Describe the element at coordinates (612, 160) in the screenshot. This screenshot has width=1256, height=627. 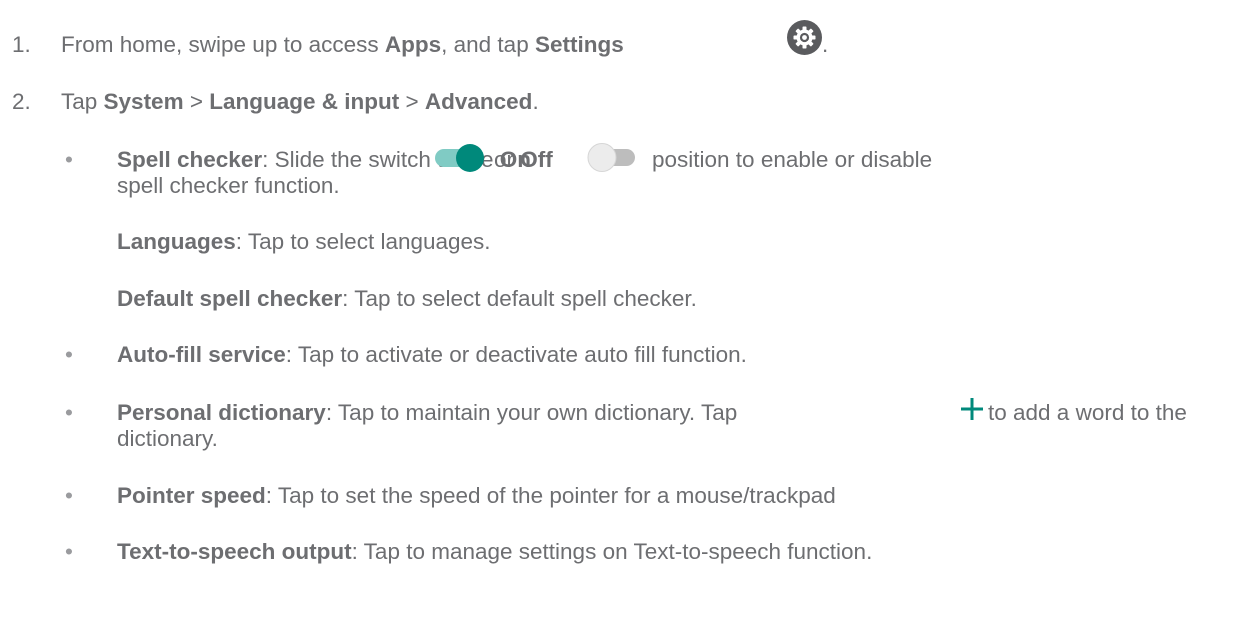
I see `toggle-off-icon` at that location.